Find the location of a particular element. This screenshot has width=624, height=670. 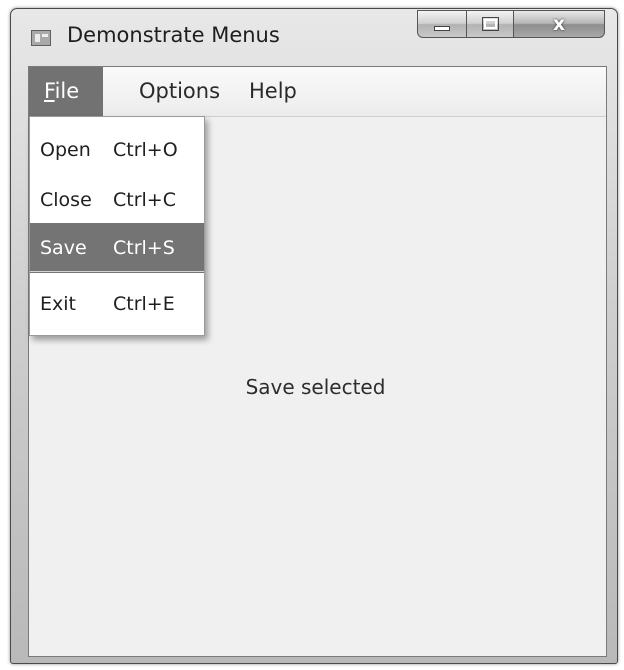

status-message: Save selected is located at coordinates (315, 387).